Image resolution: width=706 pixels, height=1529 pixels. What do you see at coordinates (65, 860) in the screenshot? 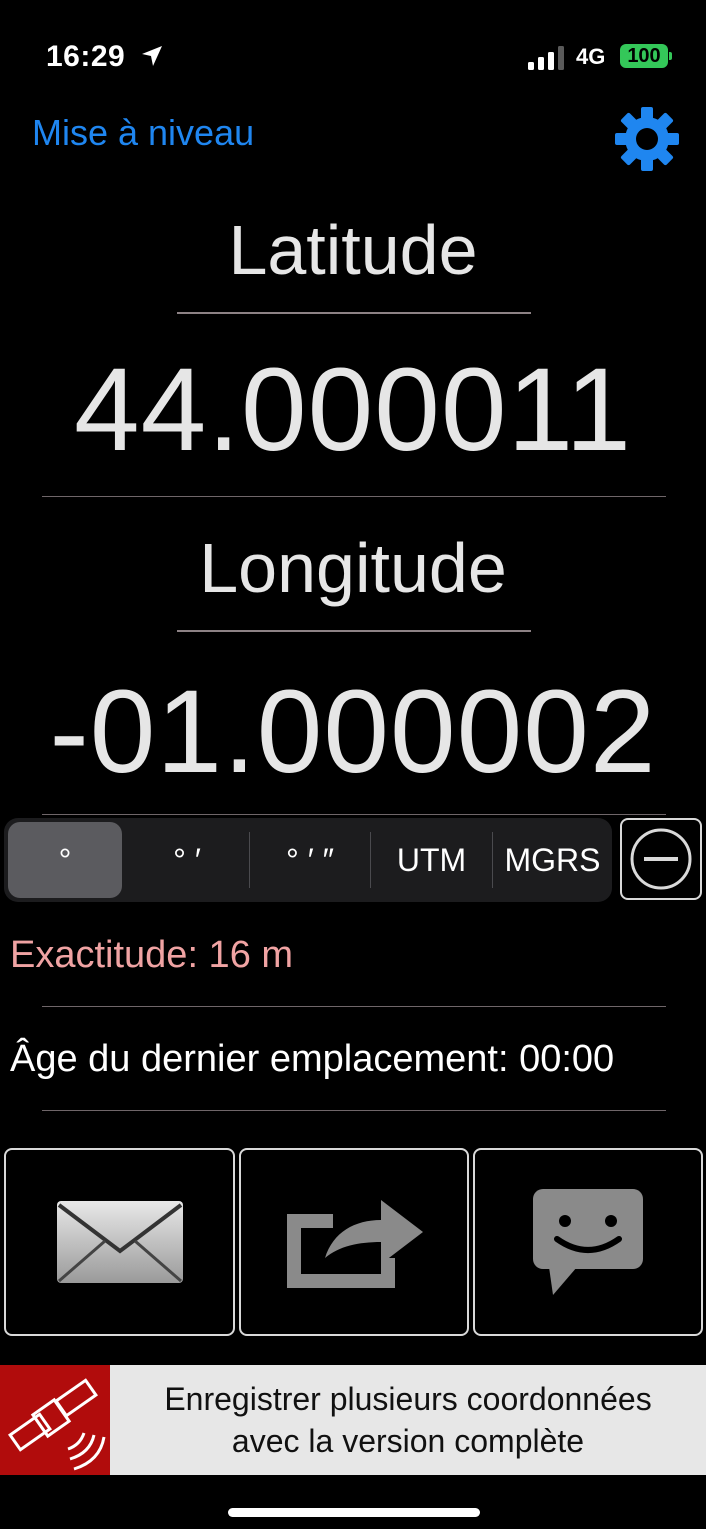
I see `tab-decimal-degrees: °` at bounding box center [65, 860].